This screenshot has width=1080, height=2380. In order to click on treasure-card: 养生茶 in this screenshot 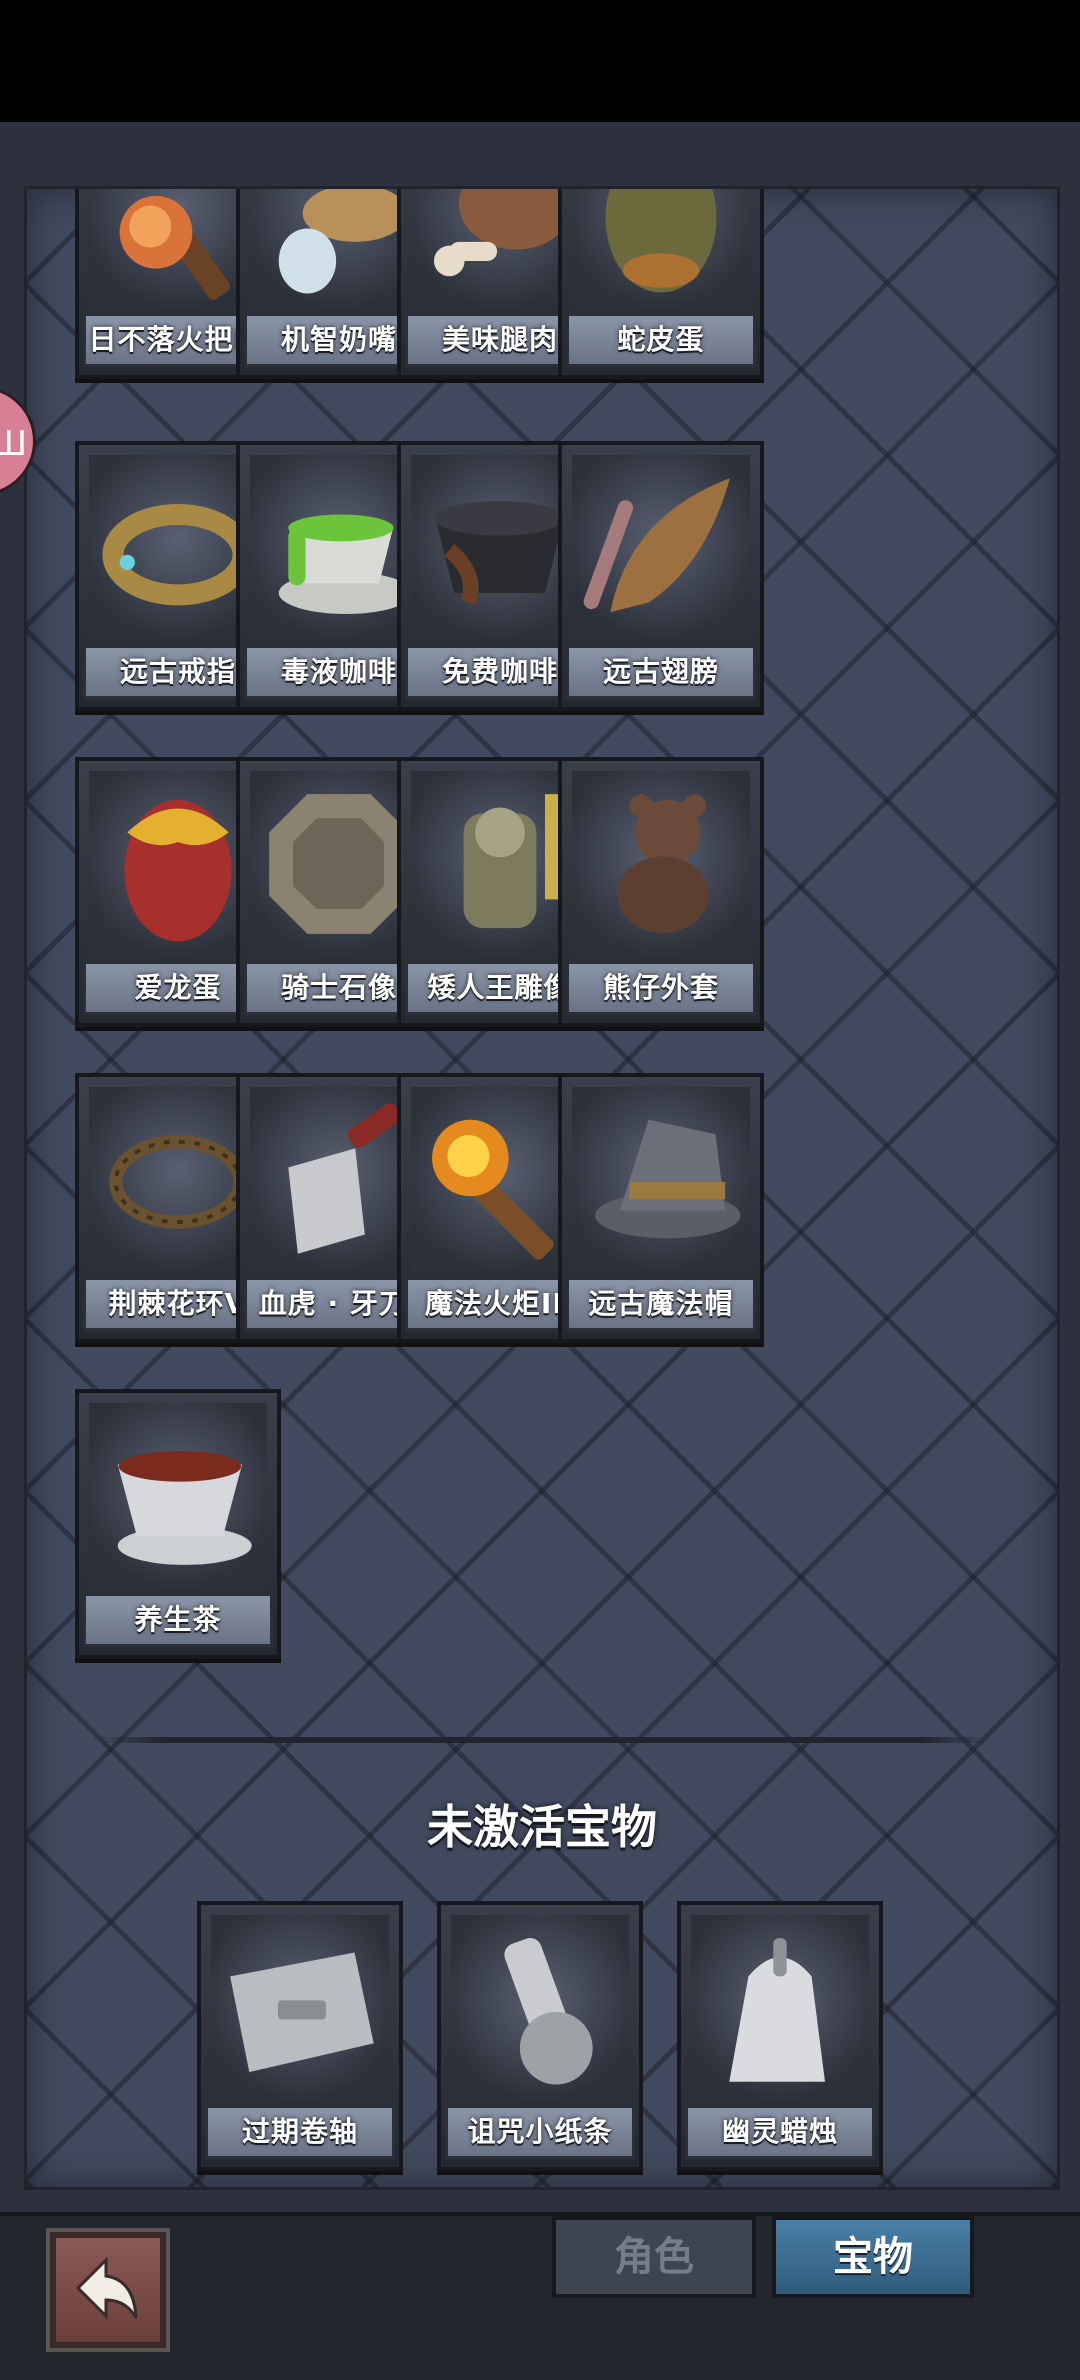, I will do `click(178, 1524)`.